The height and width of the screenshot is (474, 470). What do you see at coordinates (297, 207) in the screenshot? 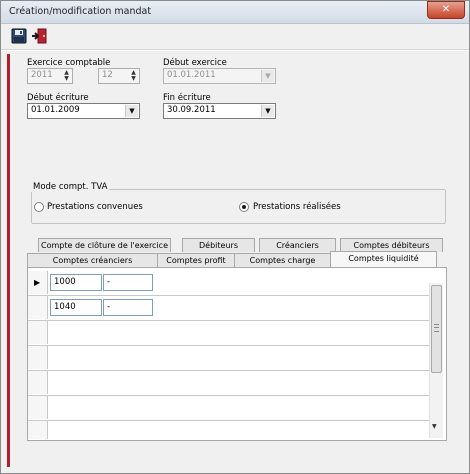
I see `prestations-realisees-label: Prestations réalisées` at bounding box center [297, 207].